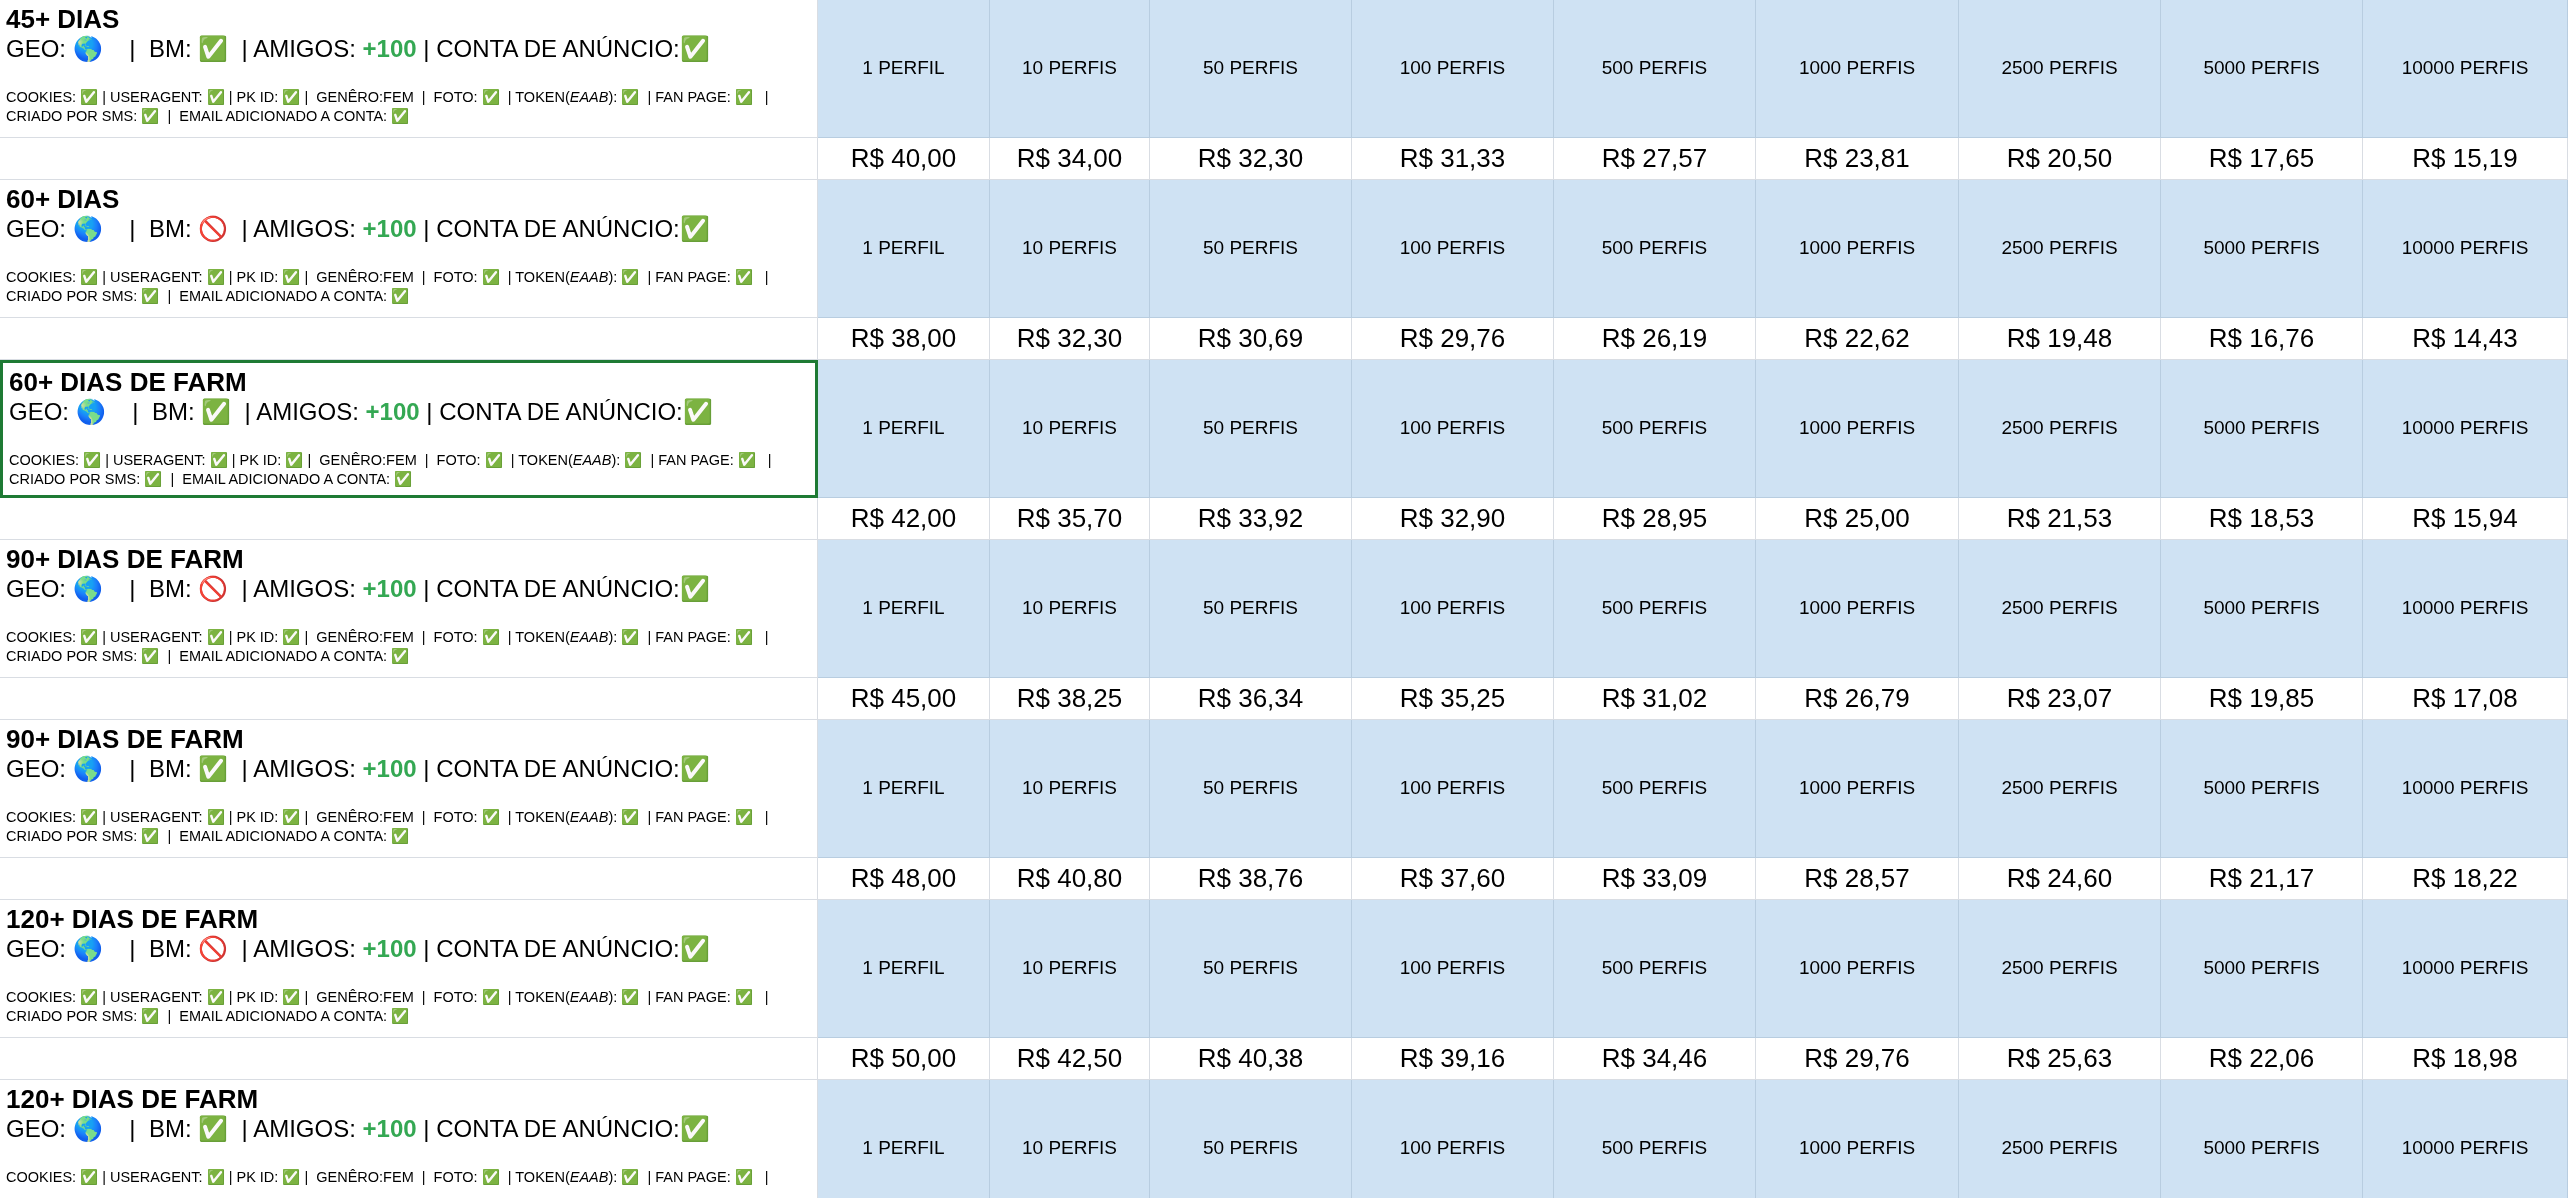  Describe the element at coordinates (2060, 519) in the screenshot. I see `price-cell: R$ 21,53` at that location.